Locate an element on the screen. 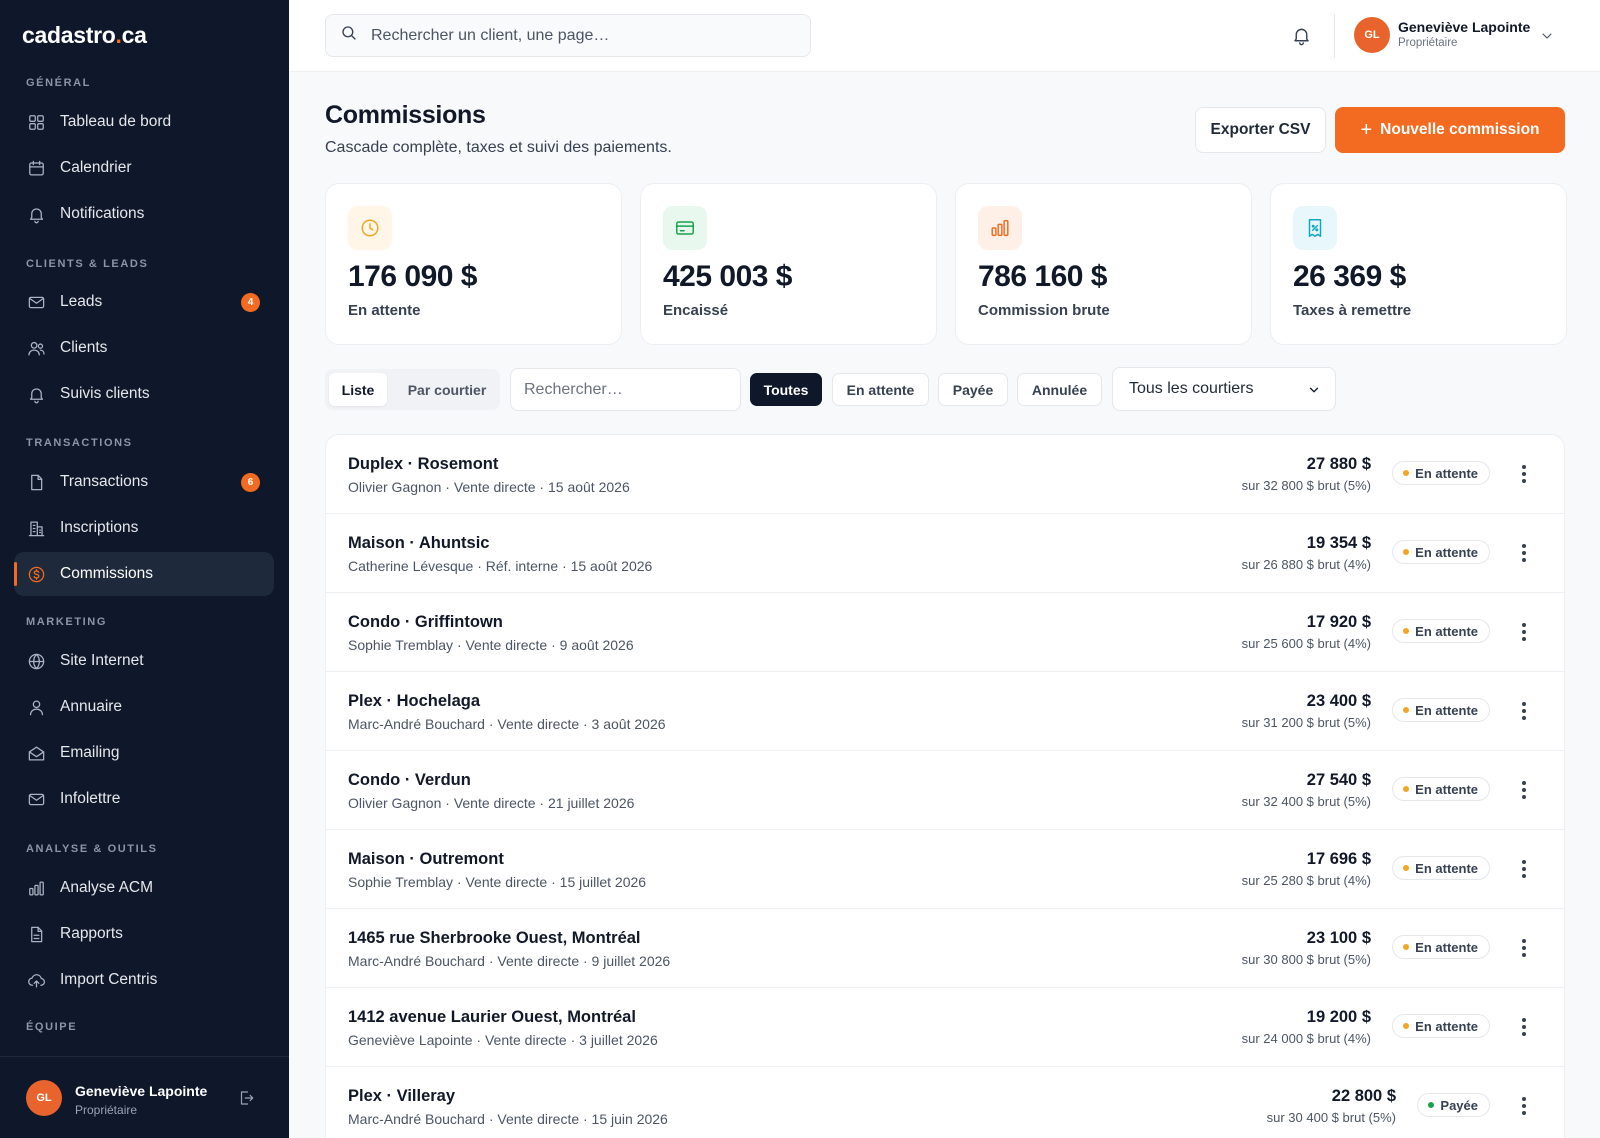  sidebar-item-clients: Clients is located at coordinates (144, 348).